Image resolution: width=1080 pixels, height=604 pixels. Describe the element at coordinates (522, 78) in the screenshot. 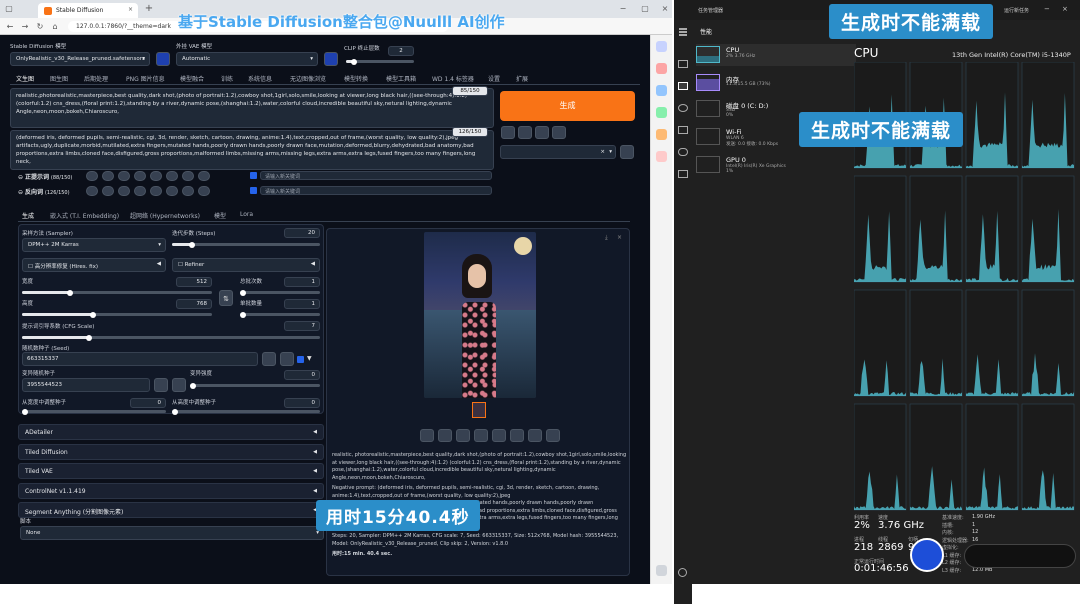

I see `tab-12: 扩展` at that location.